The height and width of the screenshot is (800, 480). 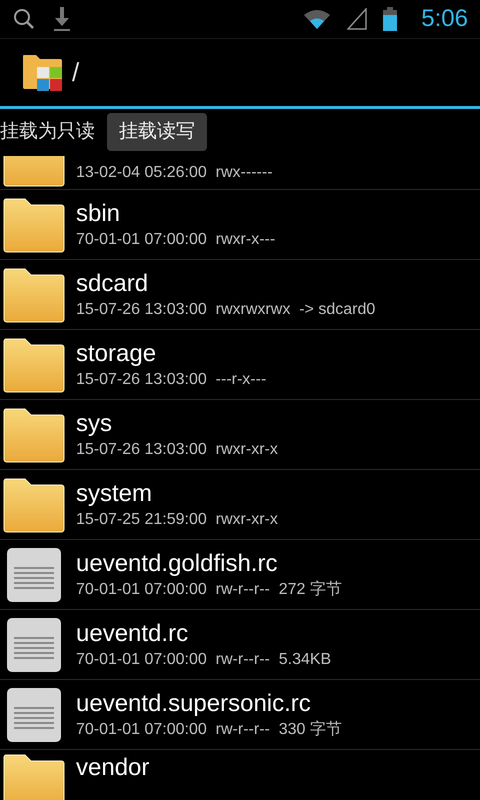 I want to click on mount-status-label: 挂载为只读, so click(x=47, y=132).